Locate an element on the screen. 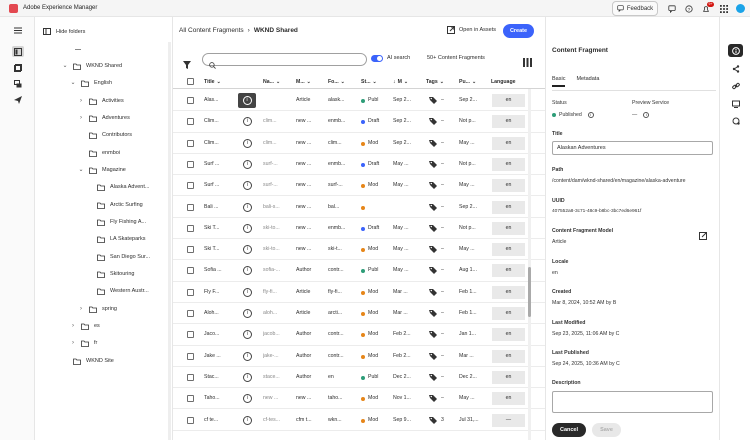 The width and height of the screenshot is (750, 440). open-in-assets-button: Open in Assets is located at coordinates (471, 30).